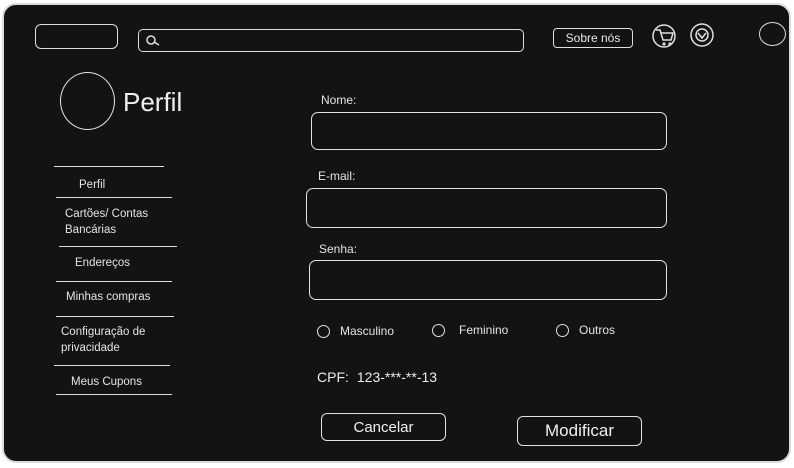 The image size is (794, 468). Describe the element at coordinates (579, 431) in the screenshot. I see `modify-button: Modificar` at that location.